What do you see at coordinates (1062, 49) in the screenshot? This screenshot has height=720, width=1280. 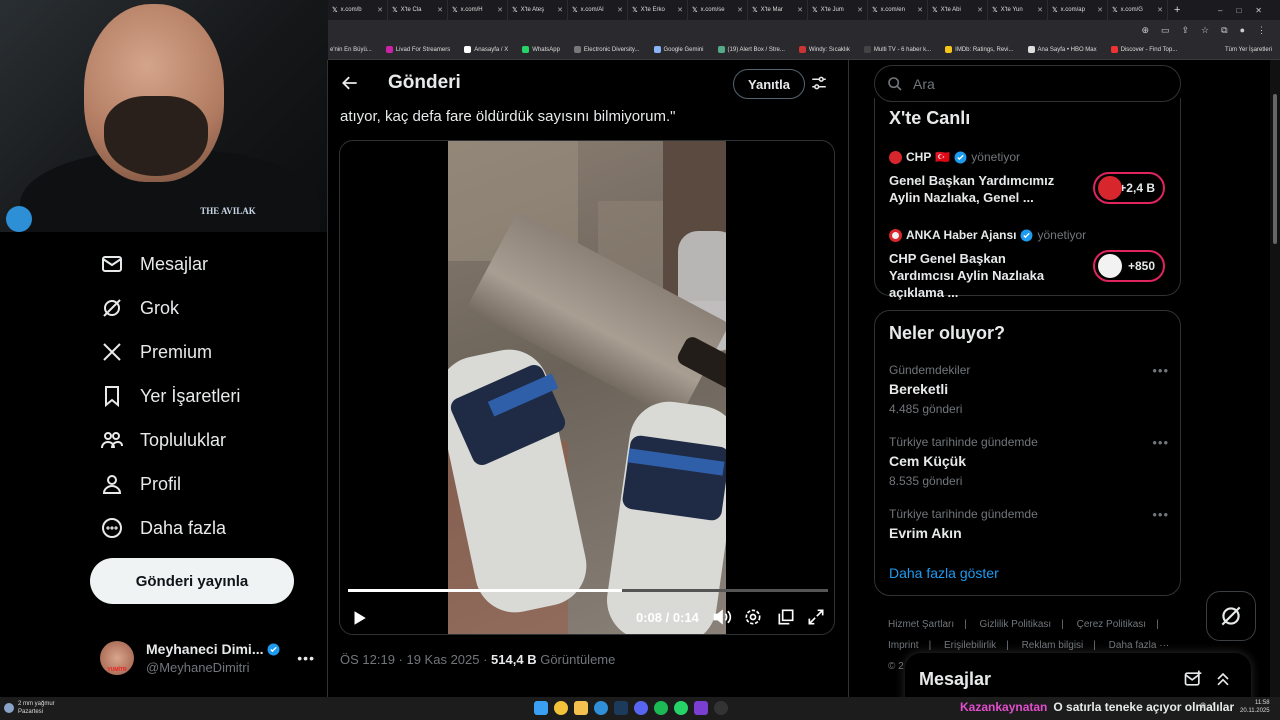 I see `bookmark-item: Ana Sayfa • HBO Max` at bounding box center [1062, 49].